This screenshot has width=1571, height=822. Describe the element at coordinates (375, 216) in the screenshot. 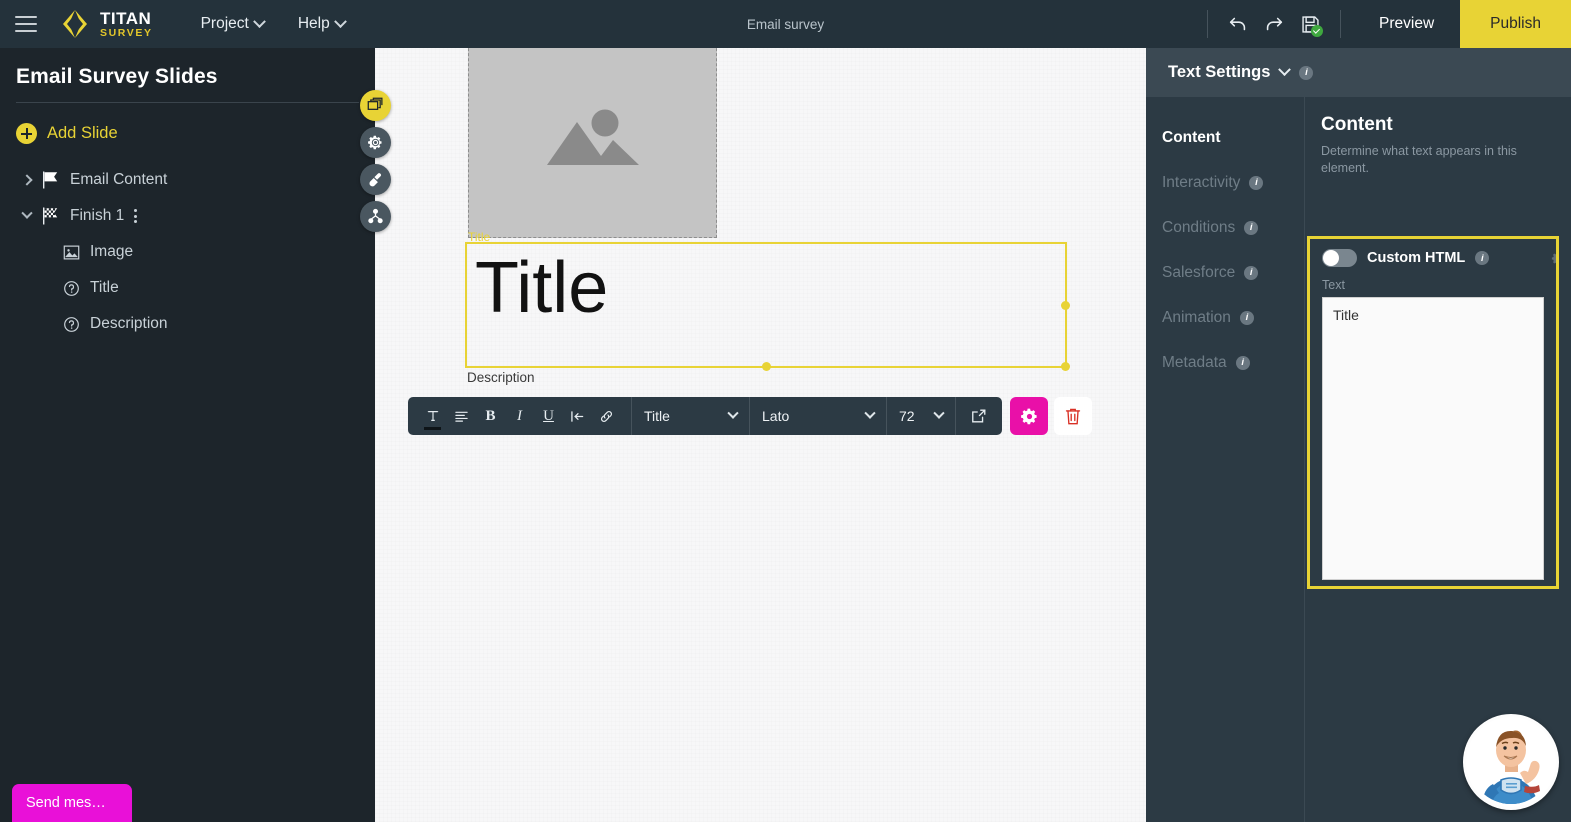

I see `flow-nodes-icon` at that location.